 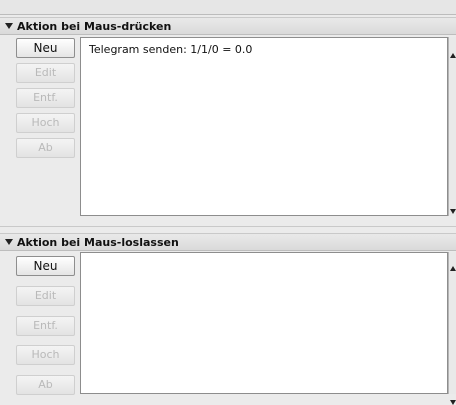 What do you see at coordinates (45, 355) in the screenshot?
I see `release-up-button: Hoch` at bounding box center [45, 355].